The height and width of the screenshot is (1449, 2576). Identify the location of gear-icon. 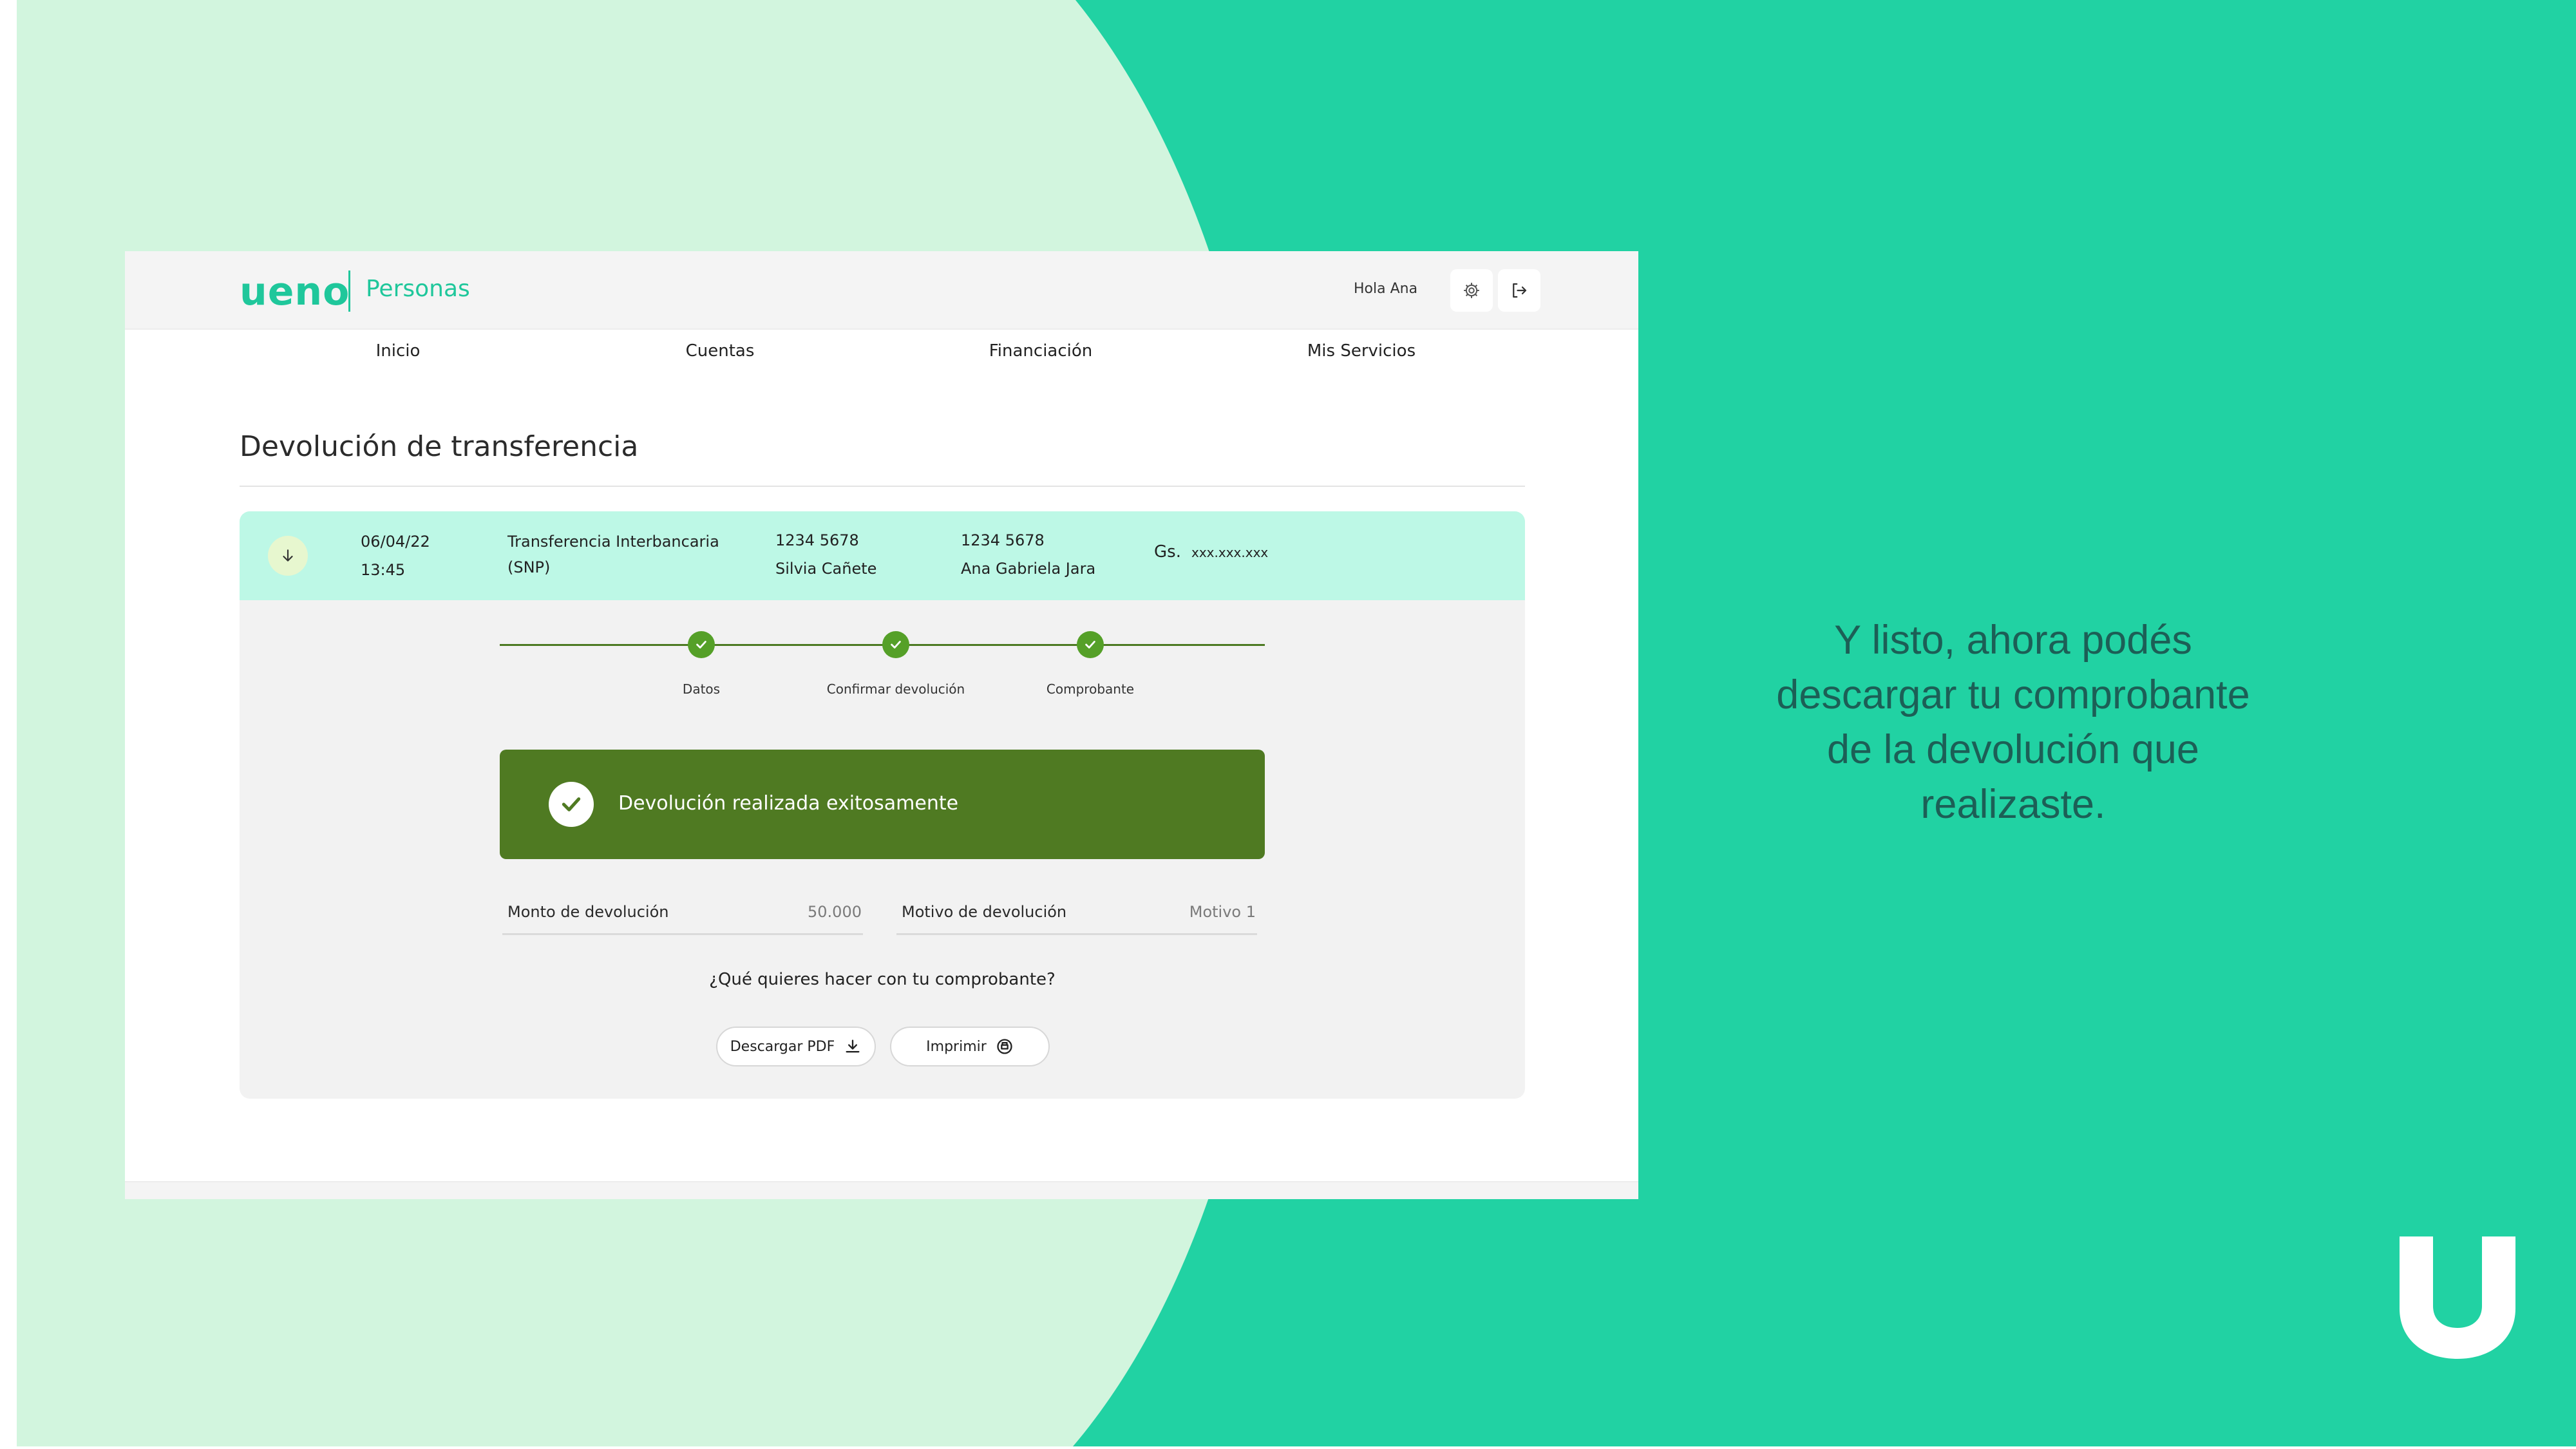
(1471, 290).